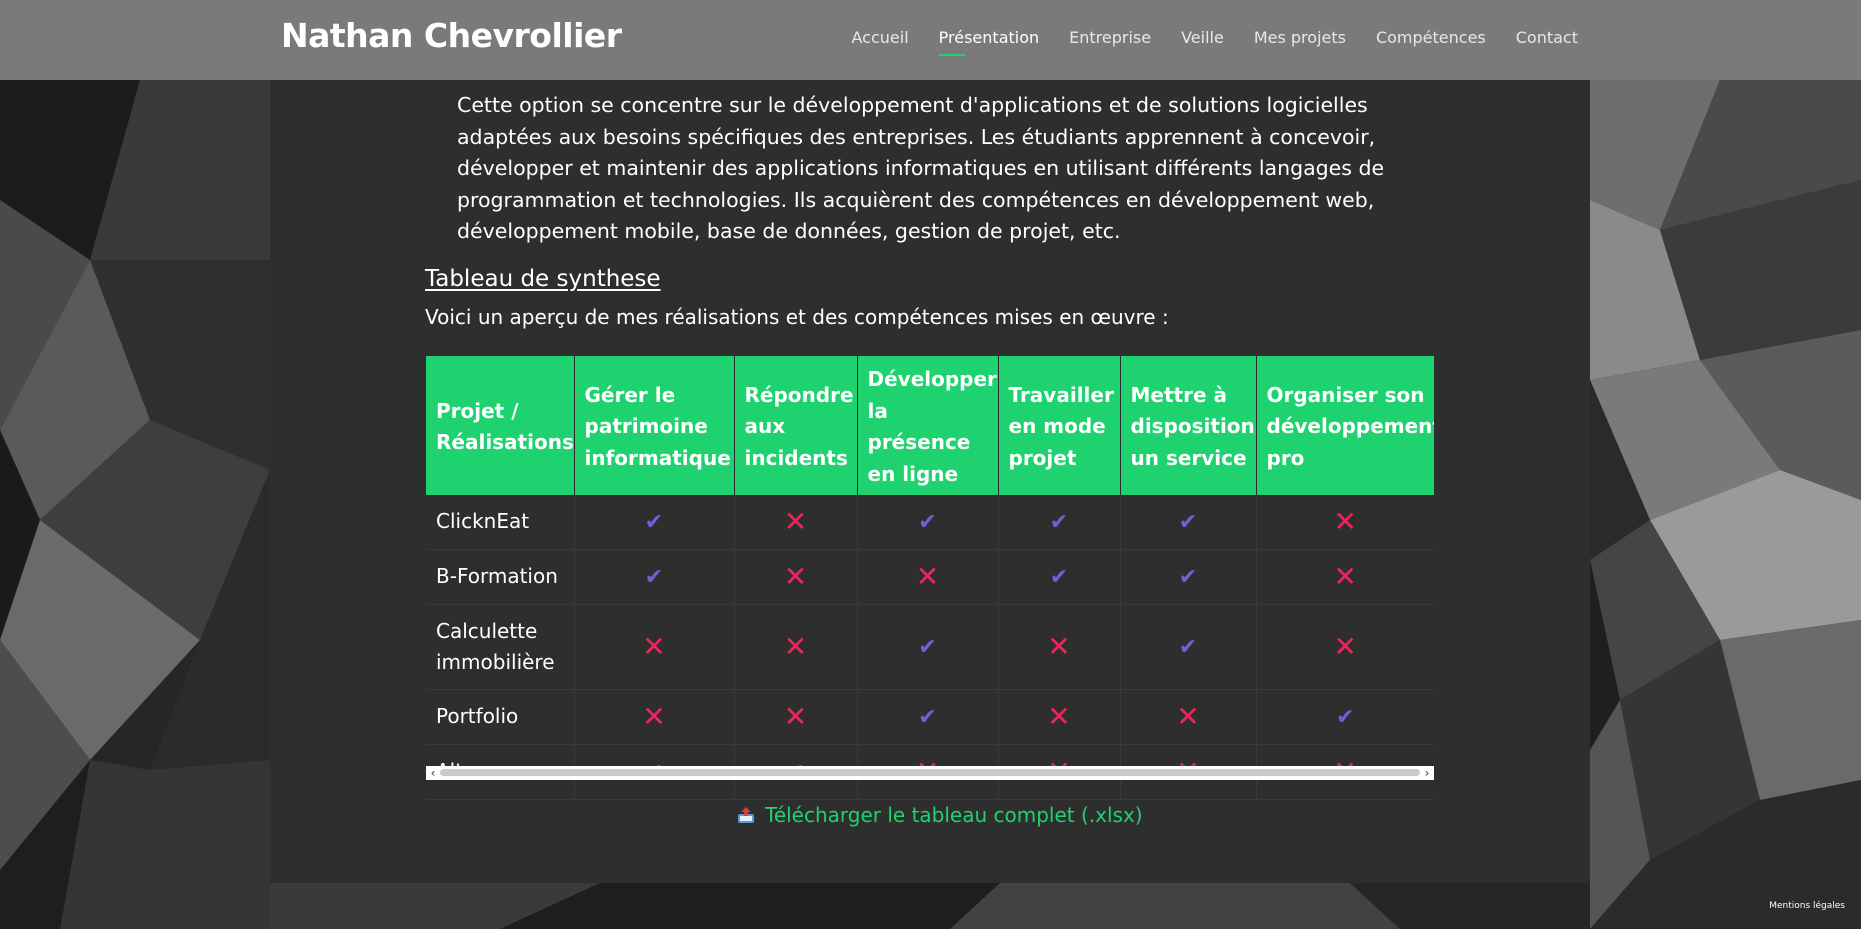 The height and width of the screenshot is (929, 1861). I want to click on nav-accueil: Accueil, so click(880, 37).